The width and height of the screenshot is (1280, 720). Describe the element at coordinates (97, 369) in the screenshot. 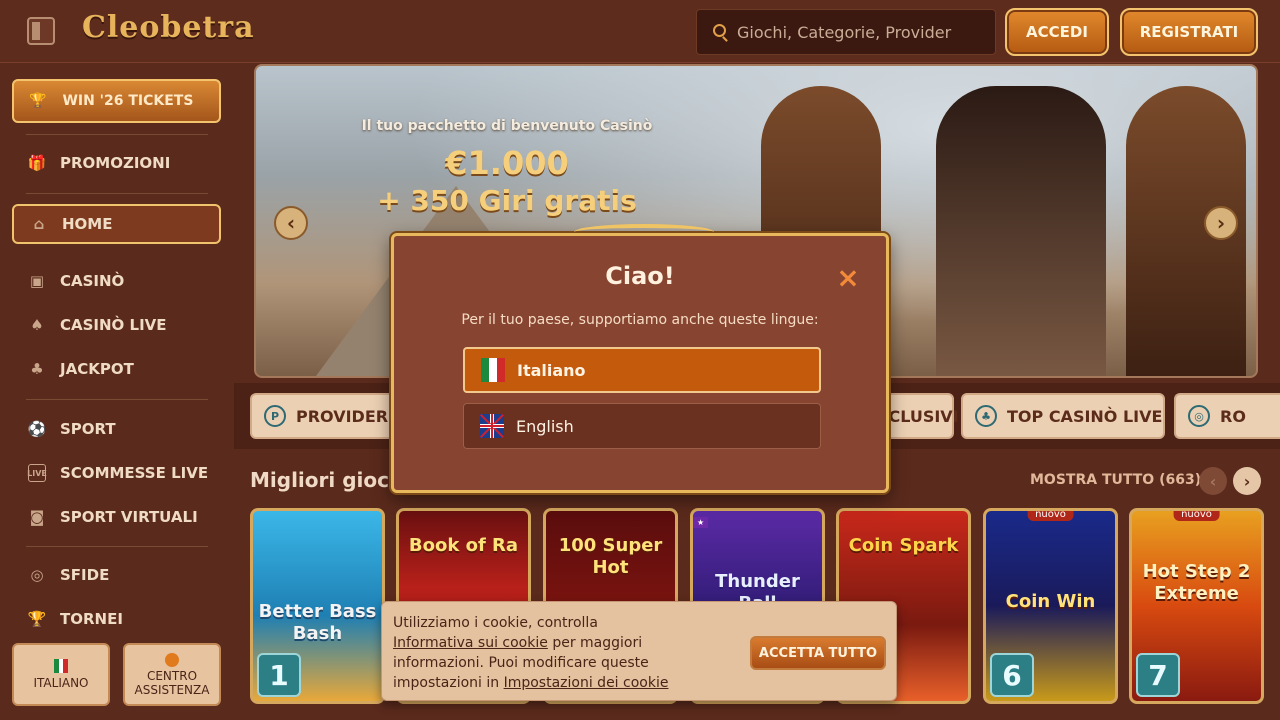

I see `sidebar-item-label: JACKPOT` at that location.